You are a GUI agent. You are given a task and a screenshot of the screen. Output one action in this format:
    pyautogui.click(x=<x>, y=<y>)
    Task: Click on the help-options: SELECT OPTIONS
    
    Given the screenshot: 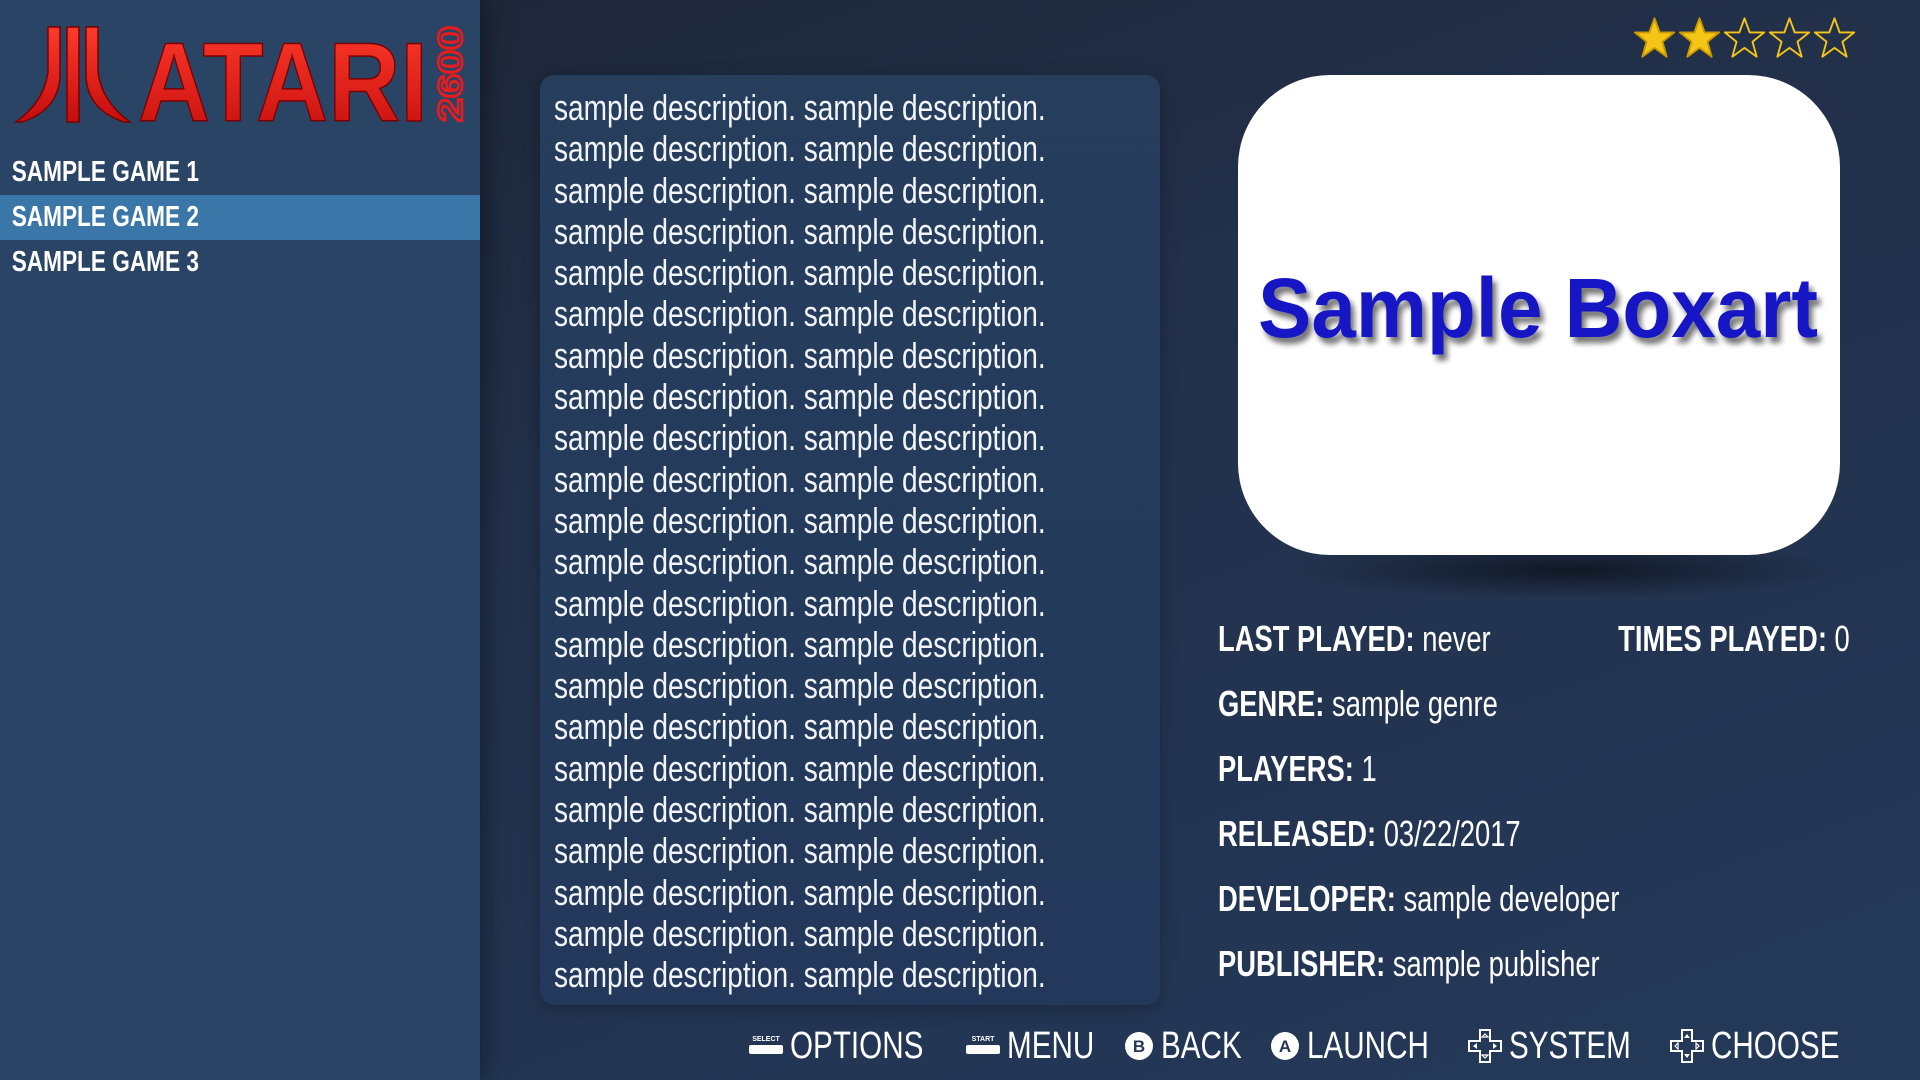 What is the action you would take?
    pyautogui.click(x=847, y=1046)
    